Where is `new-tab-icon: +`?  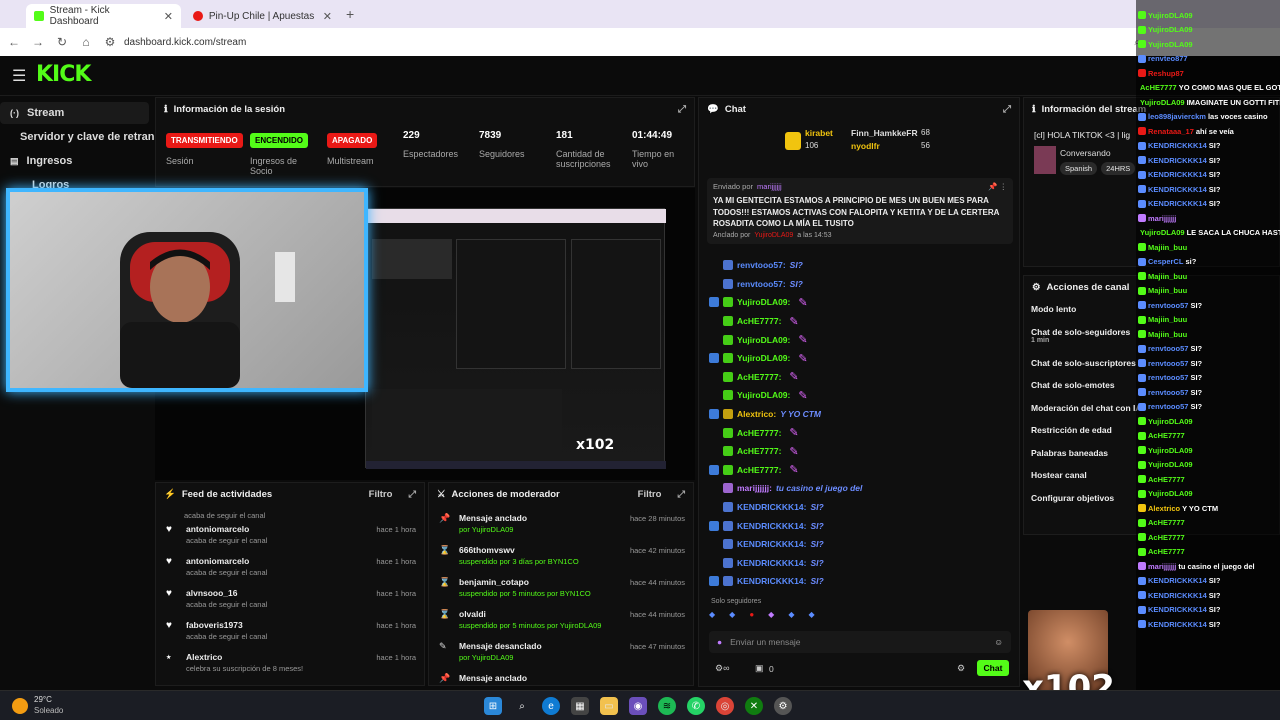
new-tab-icon: + is located at coordinates (350, 14).